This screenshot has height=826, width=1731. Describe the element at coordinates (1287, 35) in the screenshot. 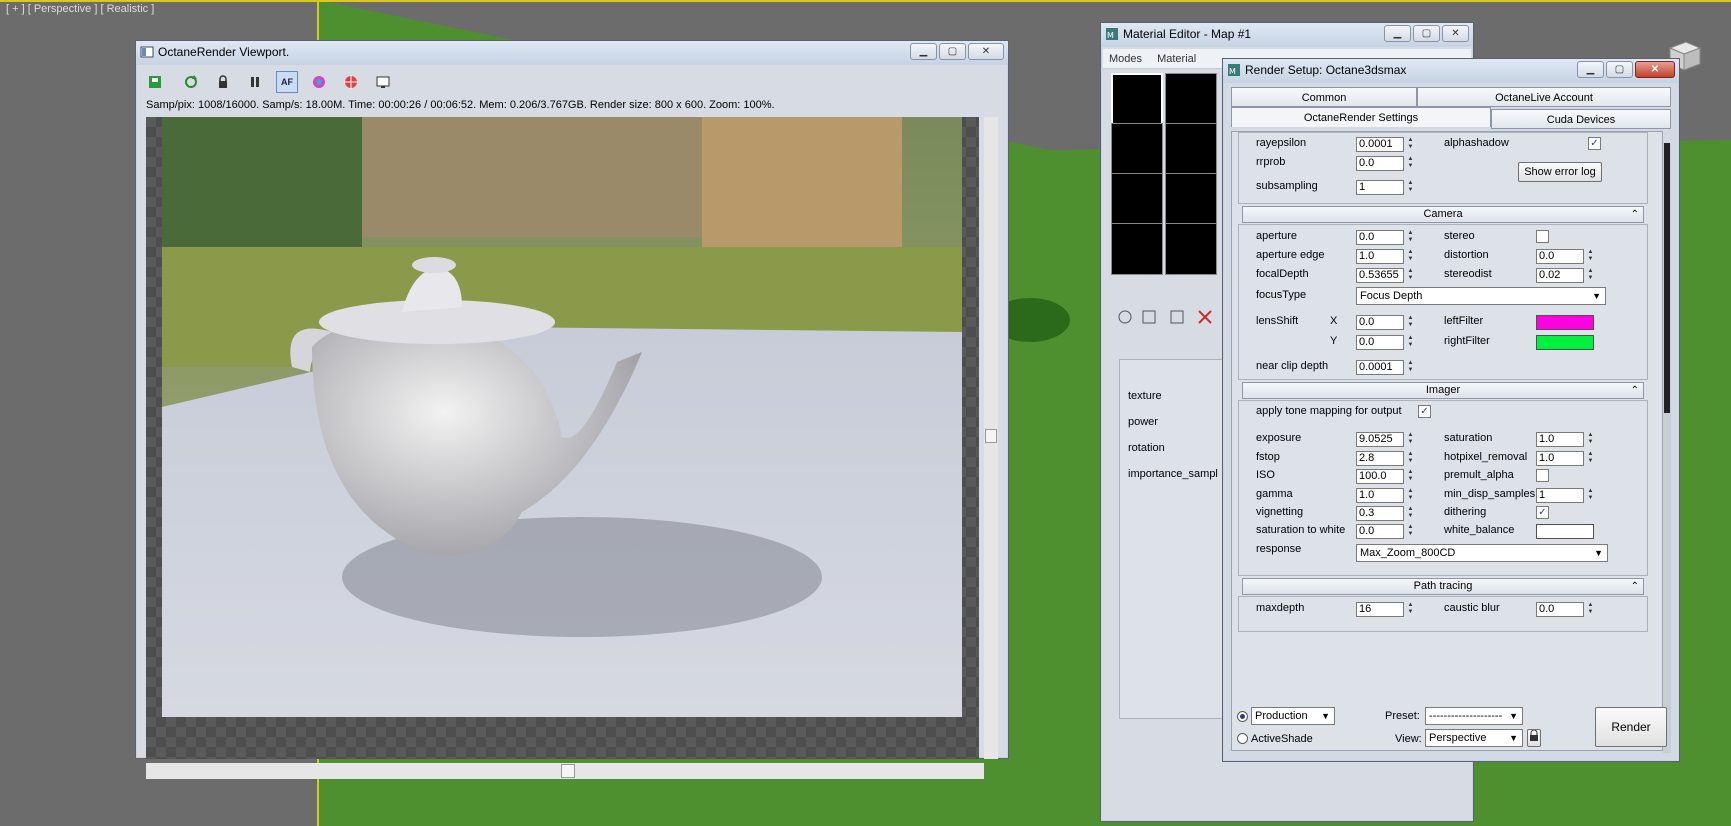

I see `material-editor-titlebar: M Material Editor - Map #1 ▁ ▢ ✕` at that location.